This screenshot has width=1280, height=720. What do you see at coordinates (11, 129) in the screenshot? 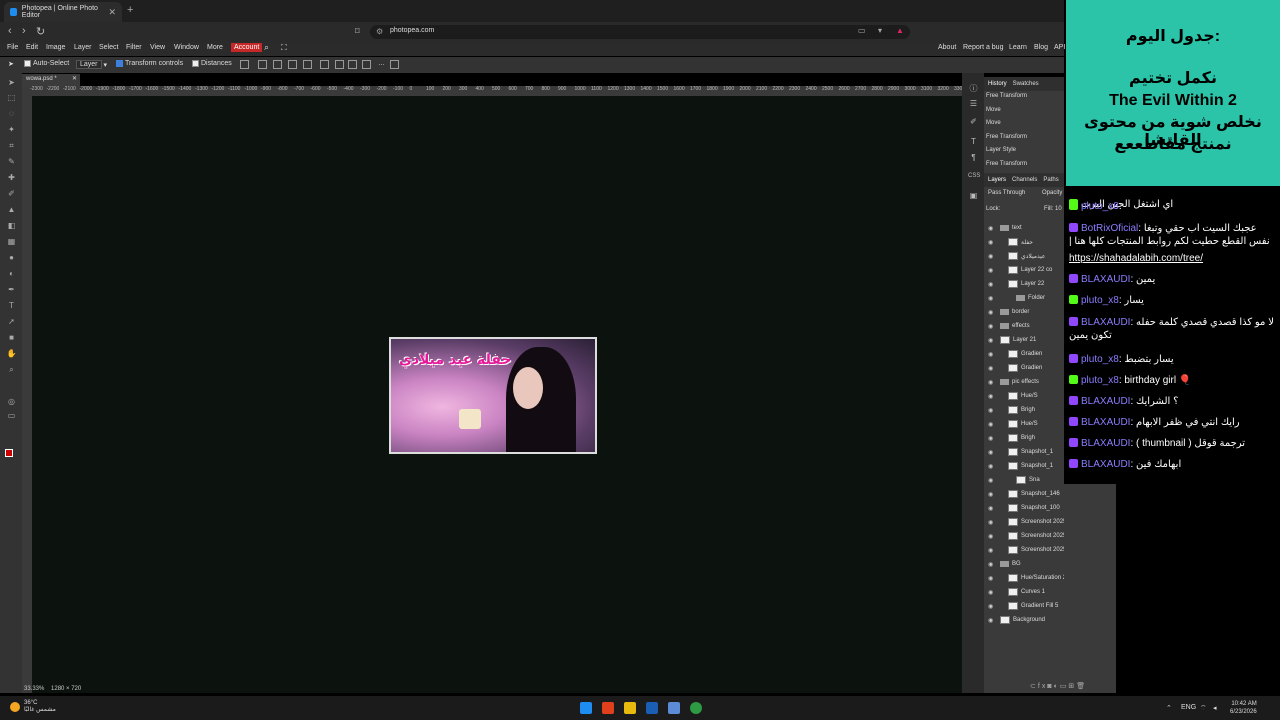
I see `magic-wand-icon: ✦` at bounding box center [11, 129].